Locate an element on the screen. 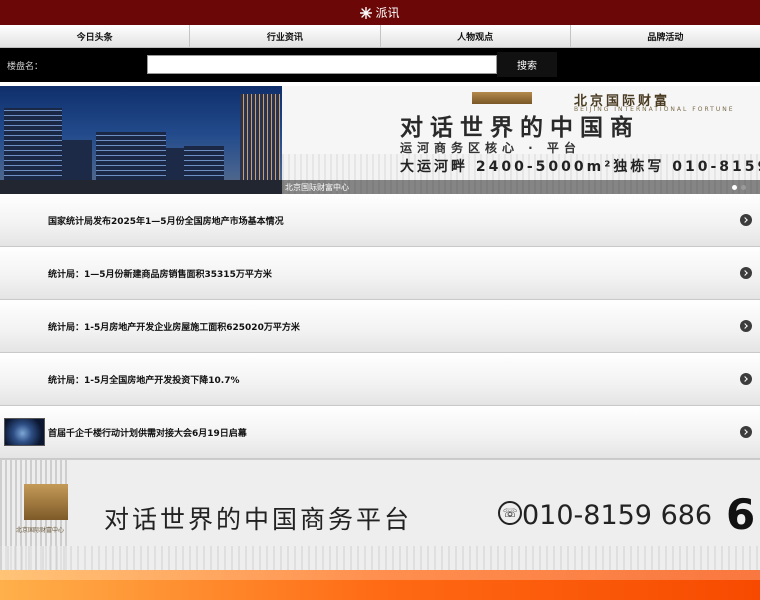  site-logo: 派讯 is located at coordinates (380, 12).